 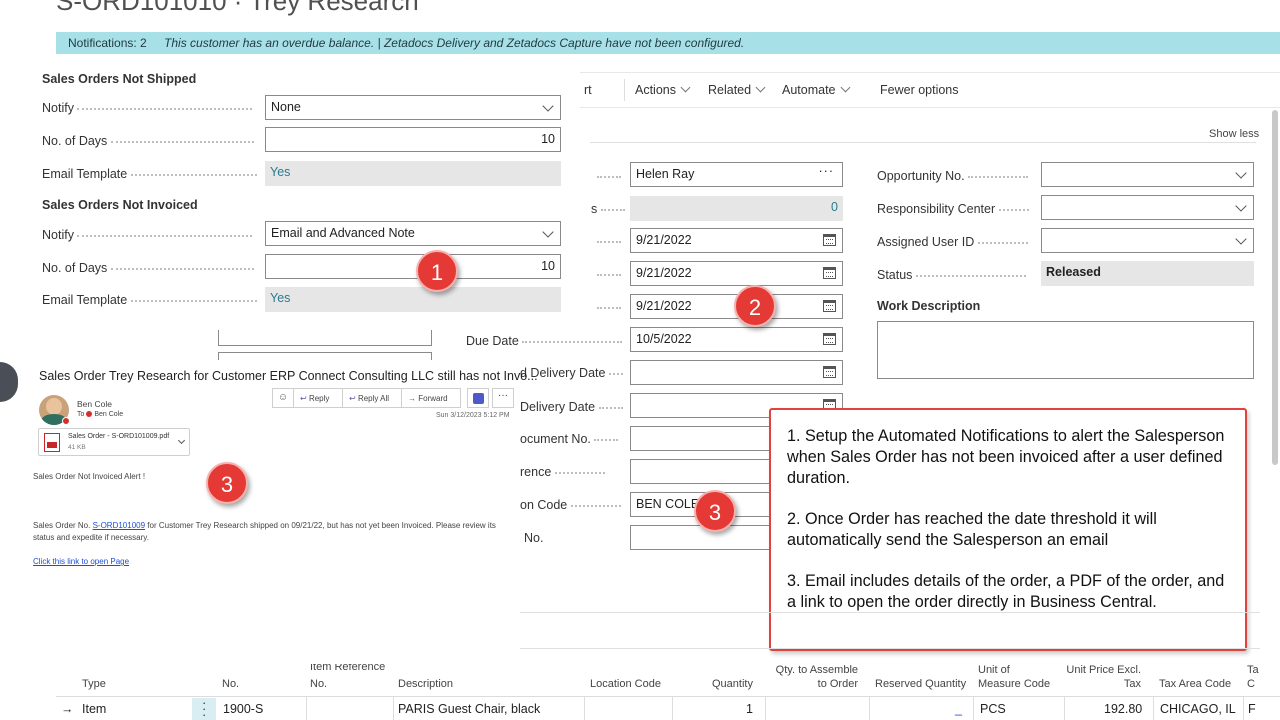 What do you see at coordinates (625, 684) in the screenshot?
I see `col-location: Location Code` at bounding box center [625, 684].